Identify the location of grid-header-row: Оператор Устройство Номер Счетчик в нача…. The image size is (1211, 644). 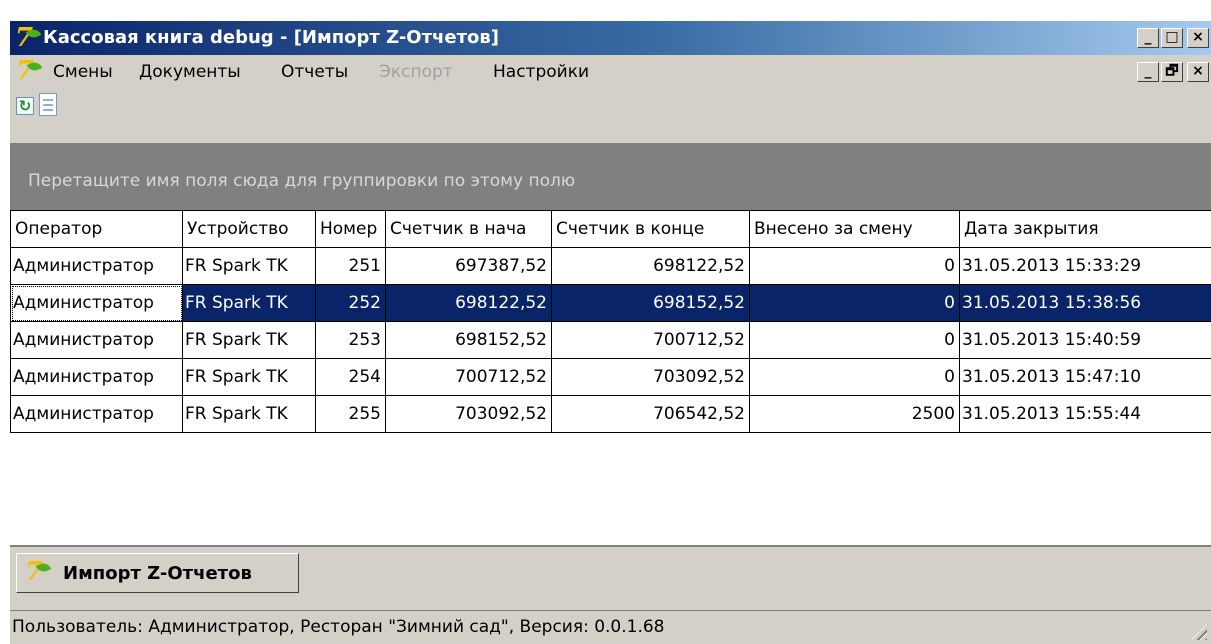
(610, 229).